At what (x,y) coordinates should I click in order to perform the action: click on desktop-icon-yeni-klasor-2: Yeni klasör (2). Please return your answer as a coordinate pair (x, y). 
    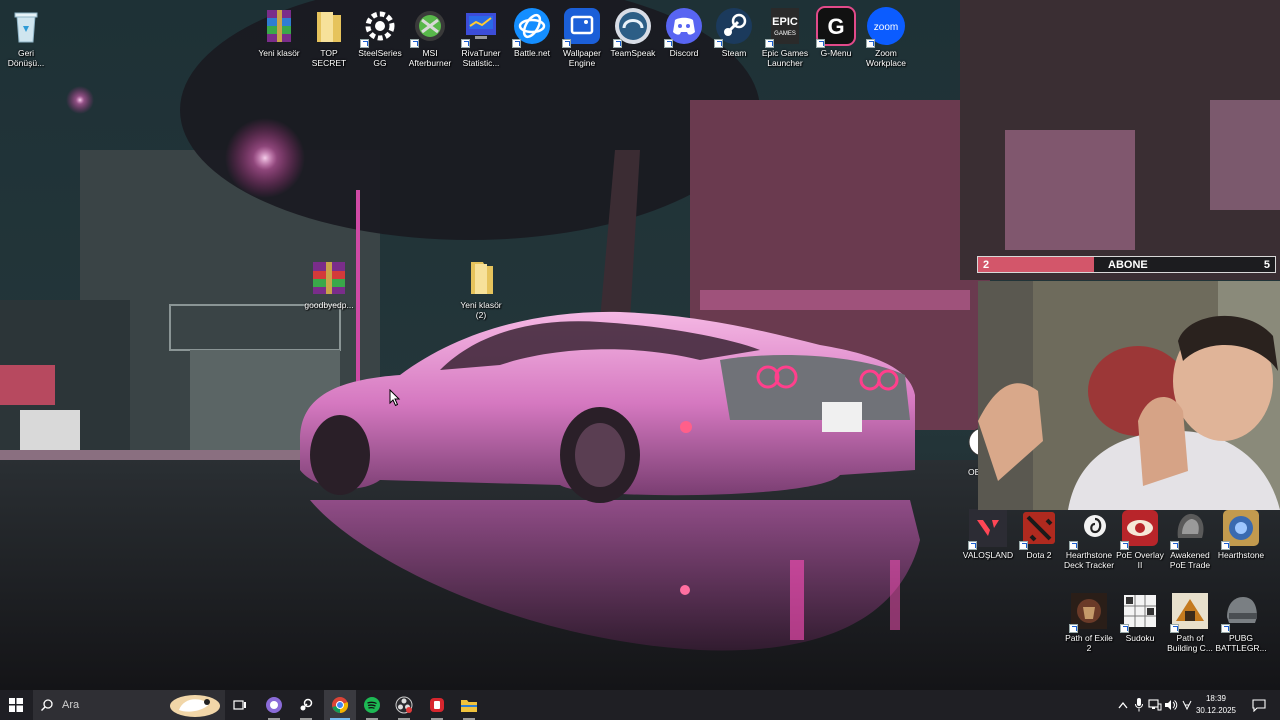
    Looking at the image, I should click on (481, 289).